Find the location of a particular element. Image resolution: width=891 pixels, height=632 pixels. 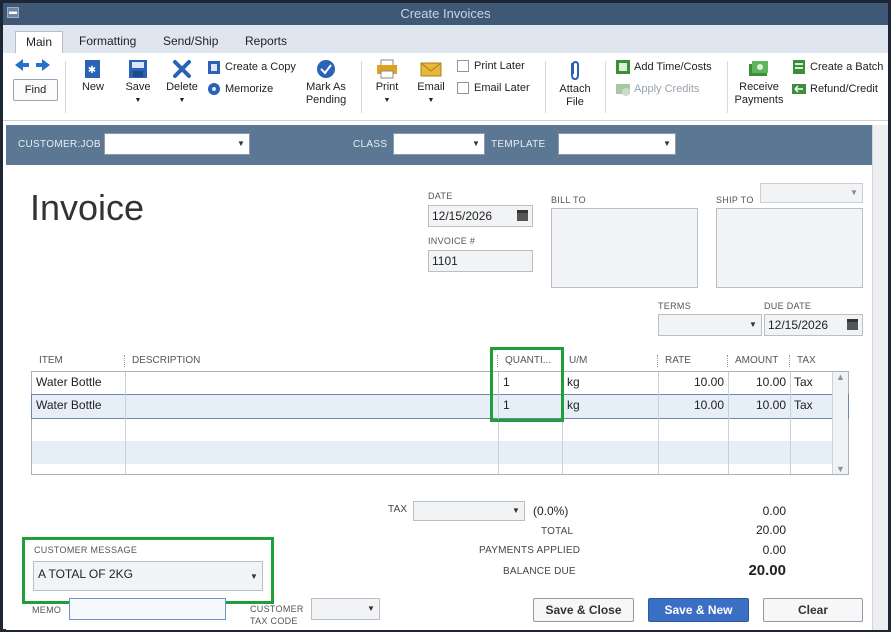

apply-credits-label: Apply Credits is located at coordinates (667, 89).